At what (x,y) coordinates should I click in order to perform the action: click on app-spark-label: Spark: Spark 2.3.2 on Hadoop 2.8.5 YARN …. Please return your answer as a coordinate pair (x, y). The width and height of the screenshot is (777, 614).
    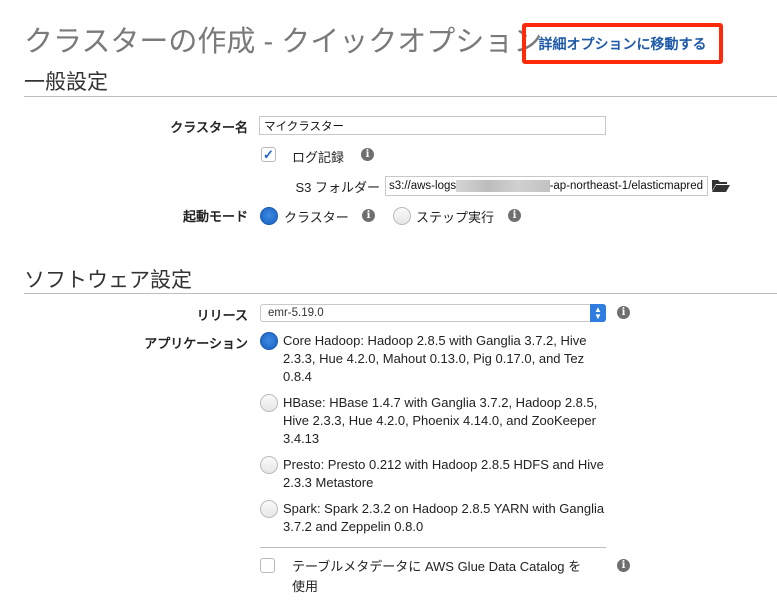
    Looking at the image, I should click on (444, 517).